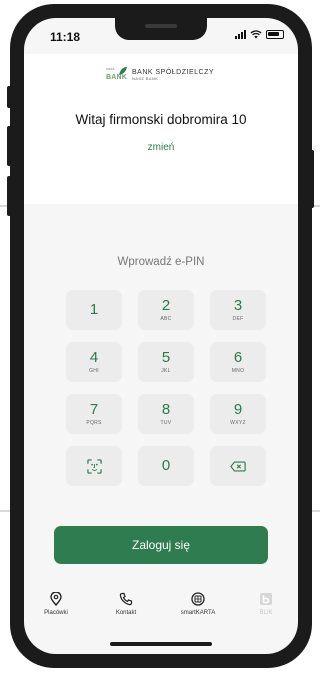  What do you see at coordinates (117, 73) in the screenshot?
I see `bank-logo-mark: nasz BANK` at bounding box center [117, 73].